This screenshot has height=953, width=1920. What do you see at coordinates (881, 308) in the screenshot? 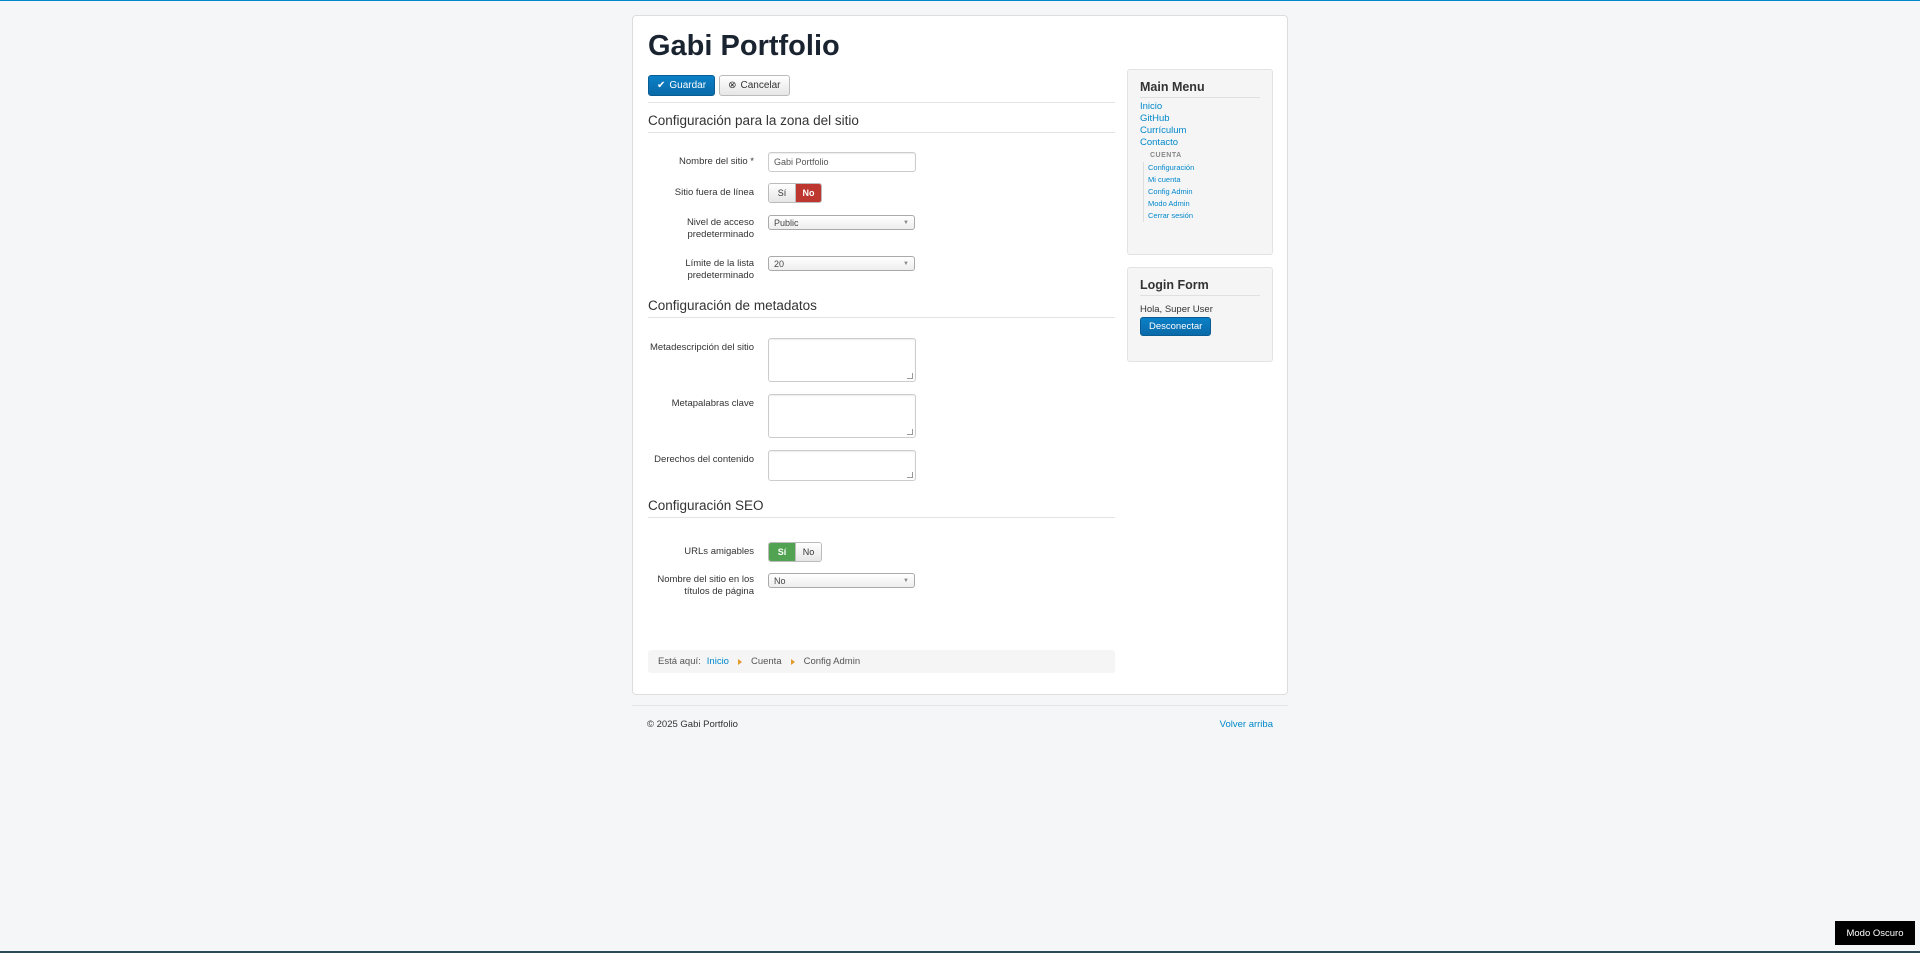
I see `section-title-metadata: Configuración de metadatos` at bounding box center [881, 308].